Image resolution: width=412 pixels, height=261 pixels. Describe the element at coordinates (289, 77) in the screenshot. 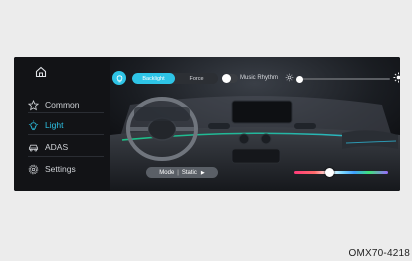

I see `brightness-low-icon` at that location.